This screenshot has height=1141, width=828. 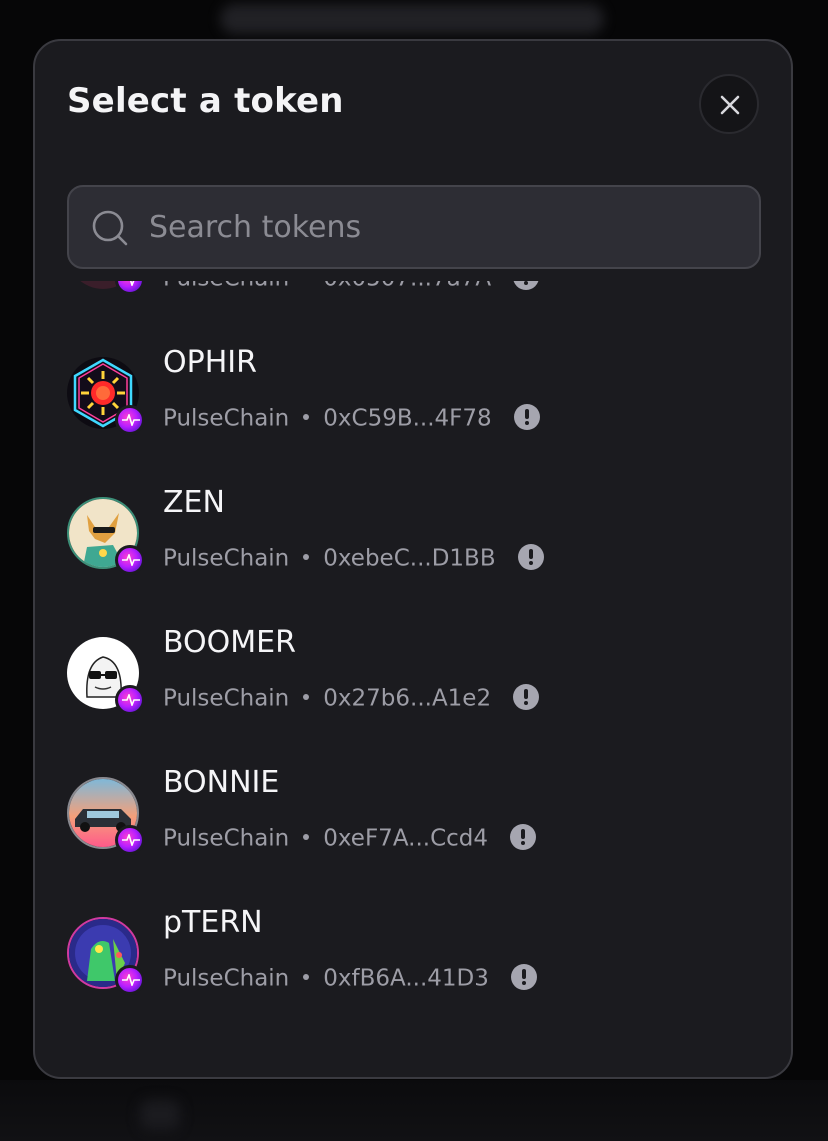 I want to click on token-meta: PulseChain 0x27b6...A1e2, so click(x=351, y=699).